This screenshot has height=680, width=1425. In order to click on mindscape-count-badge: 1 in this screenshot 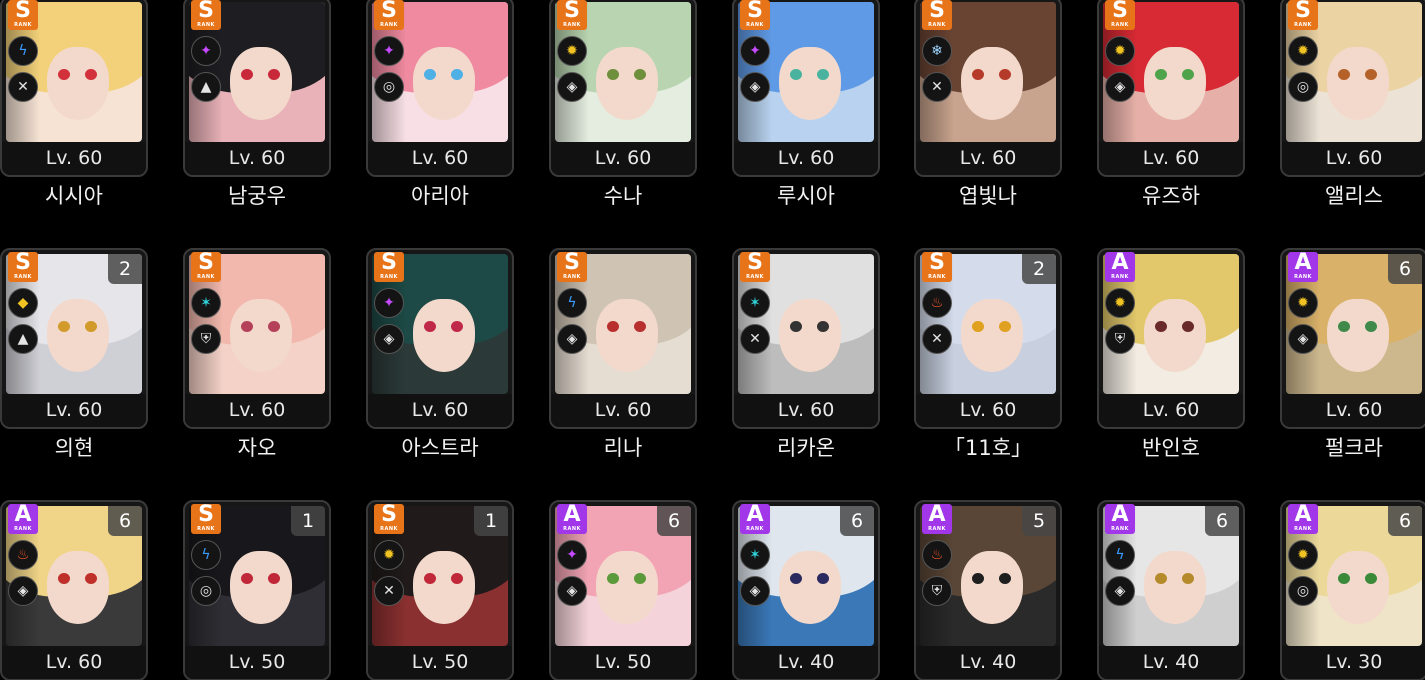, I will do `click(308, 521)`.